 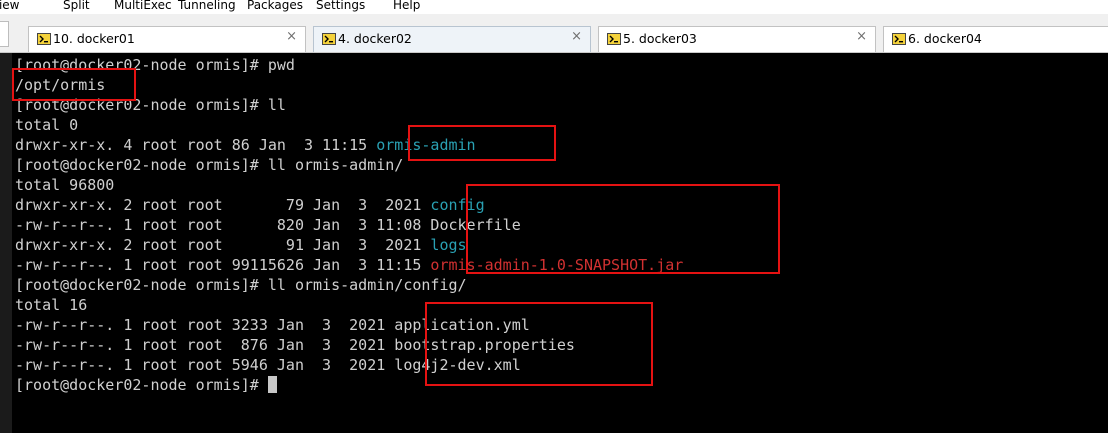 I want to click on terminal-gutter, so click(x=6, y=243).